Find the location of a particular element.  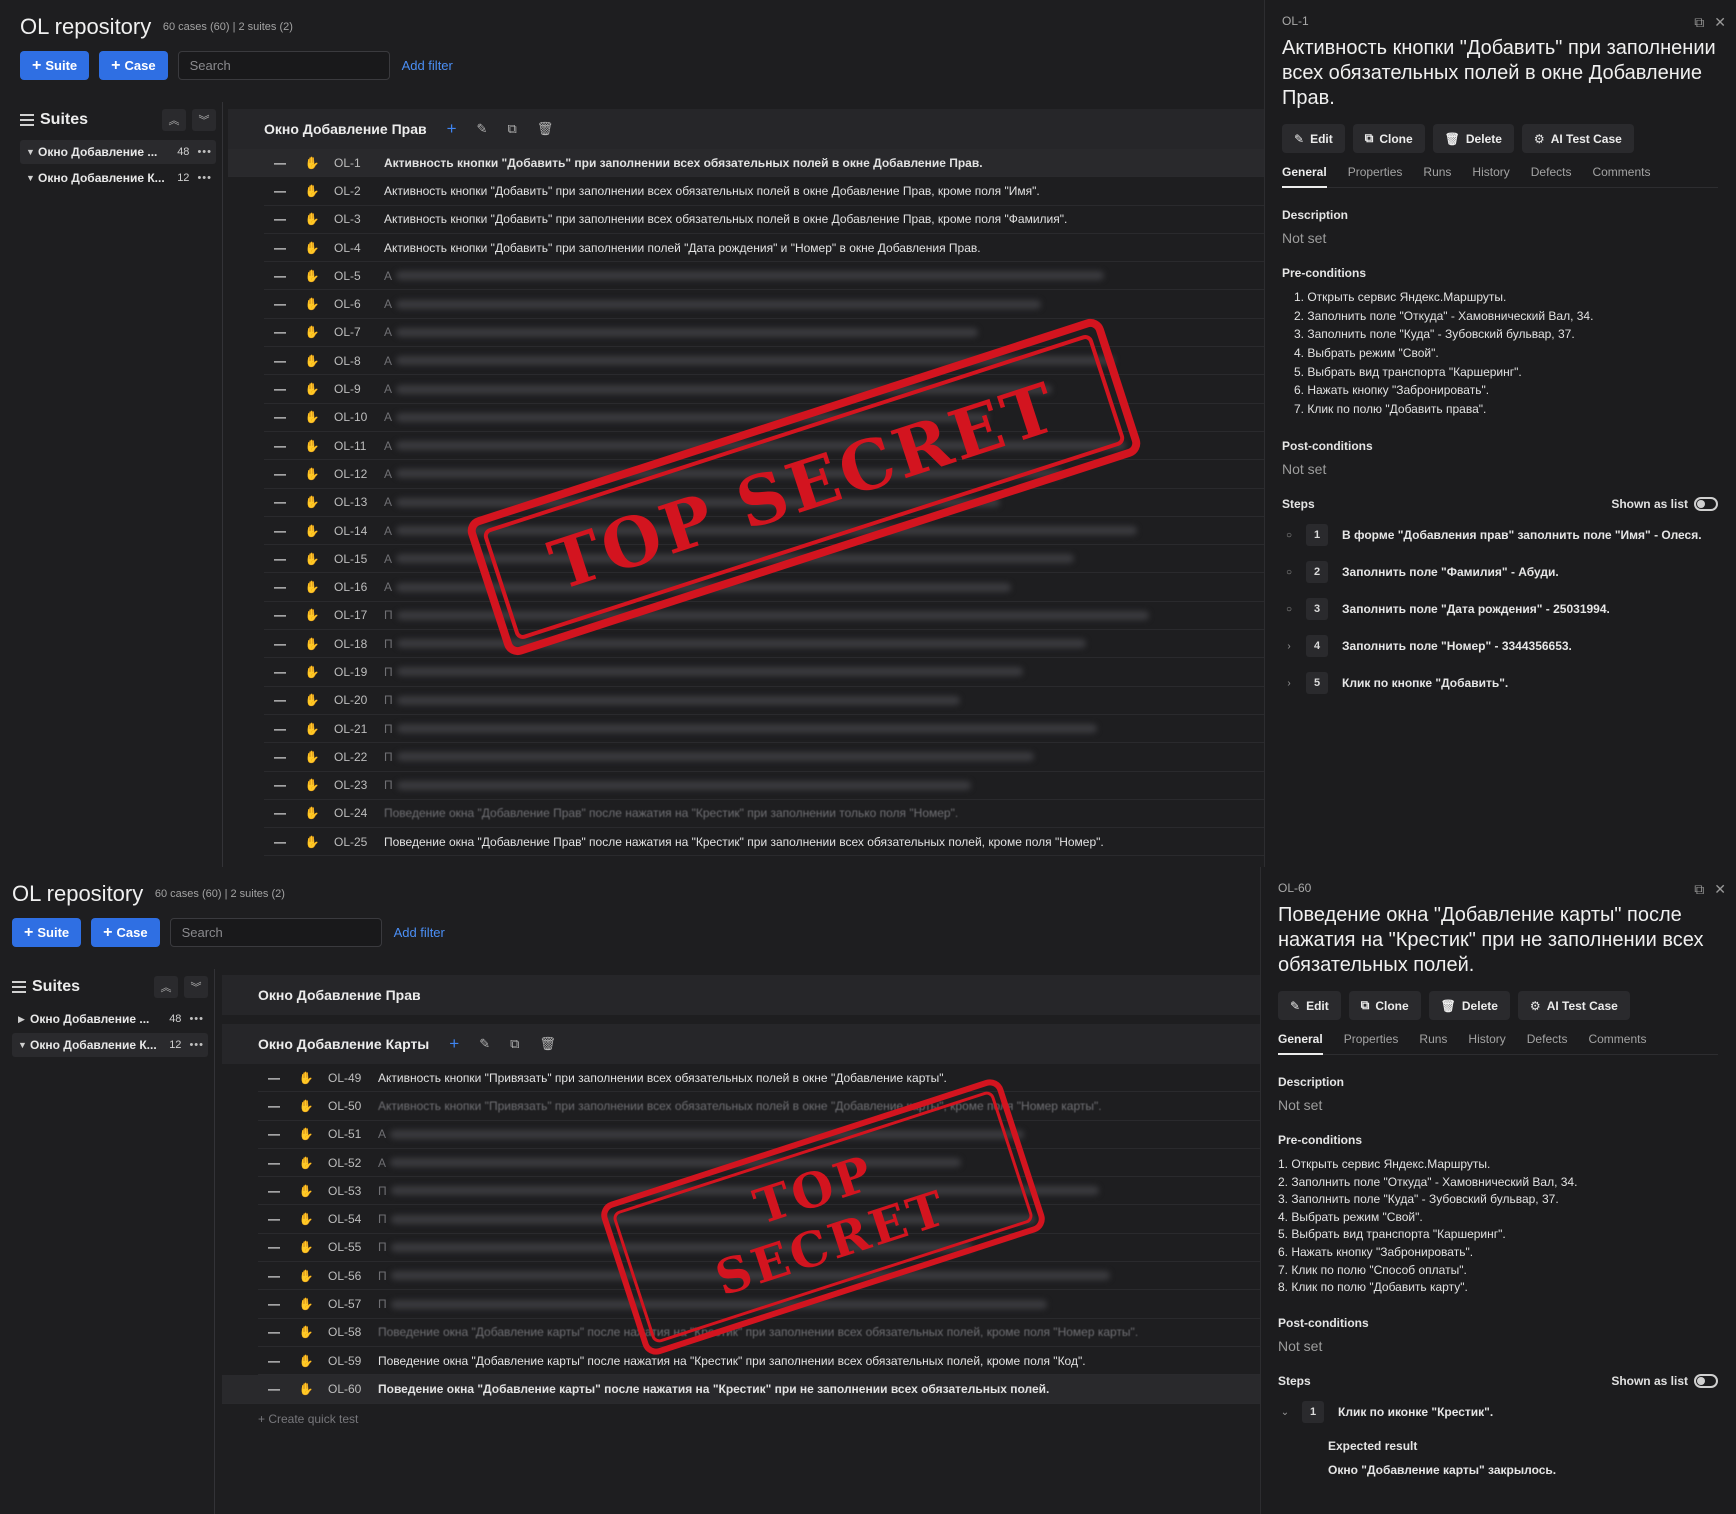

plus-icon: + is located at coordinates (452, 129).